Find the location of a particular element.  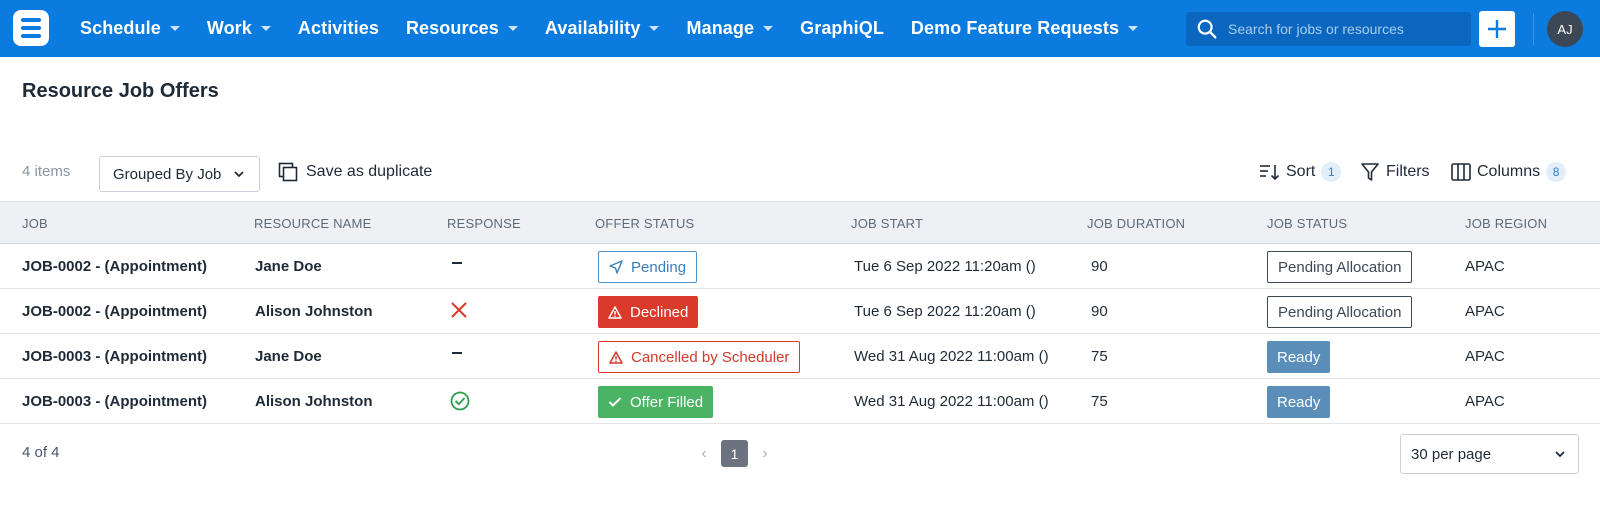

nav-item-availability: Availability is located at coordinates (602, 28).